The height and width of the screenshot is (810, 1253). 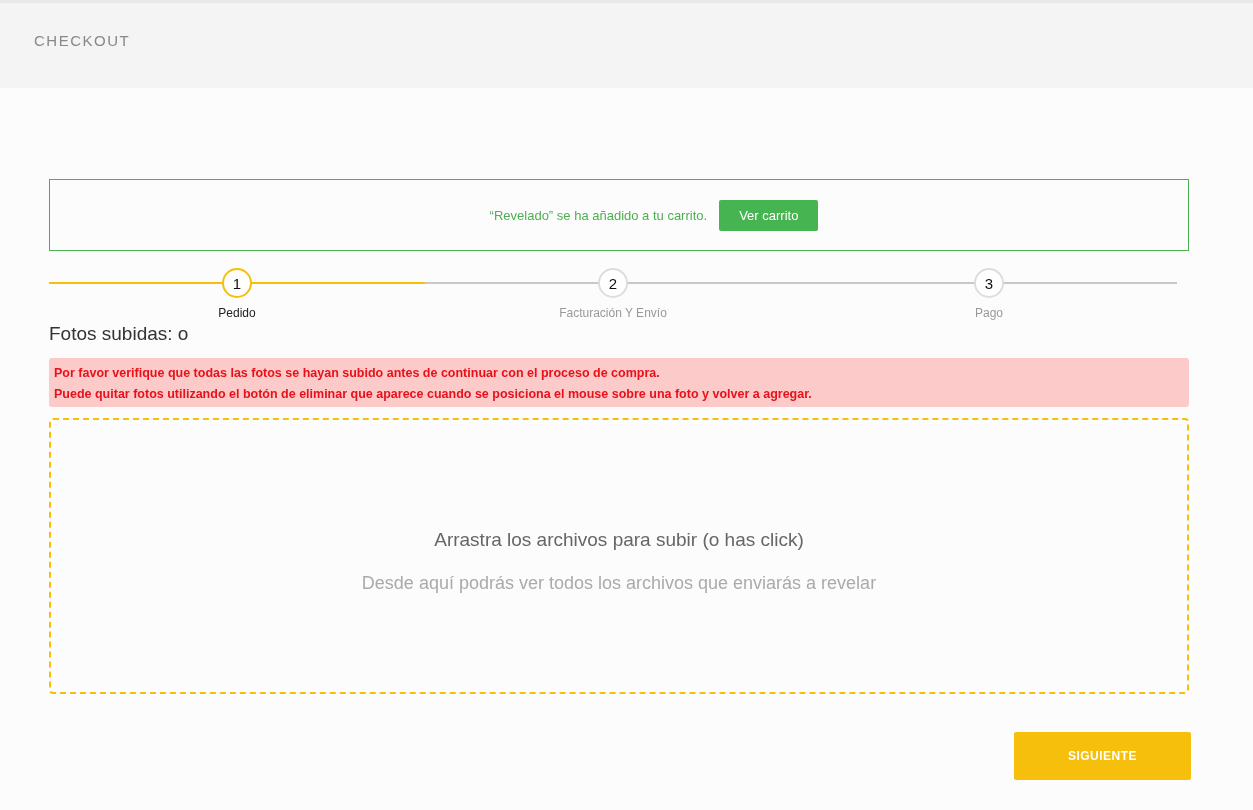 What do you see at coordinates (989, 313) in the screenshot?
I see `step-label: Pago` at bounding box center [989, 313].